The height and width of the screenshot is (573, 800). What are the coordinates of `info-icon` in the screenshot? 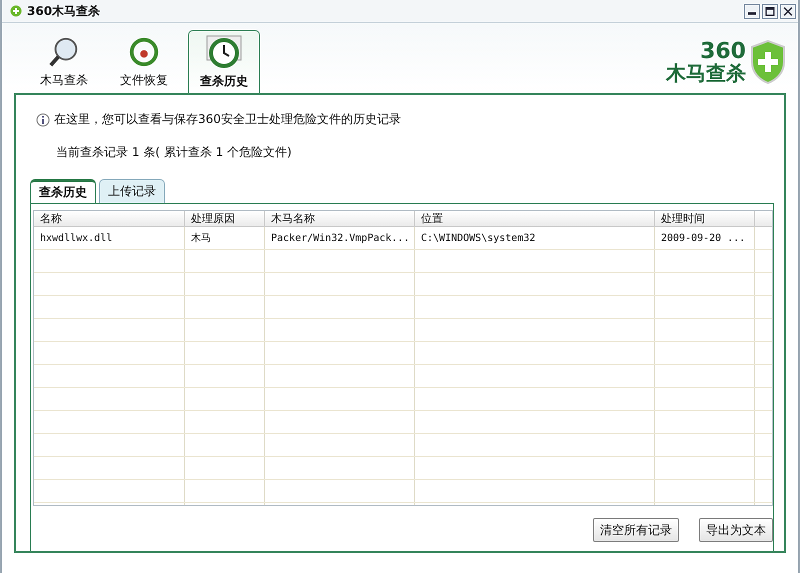 It's located at (43, 119).